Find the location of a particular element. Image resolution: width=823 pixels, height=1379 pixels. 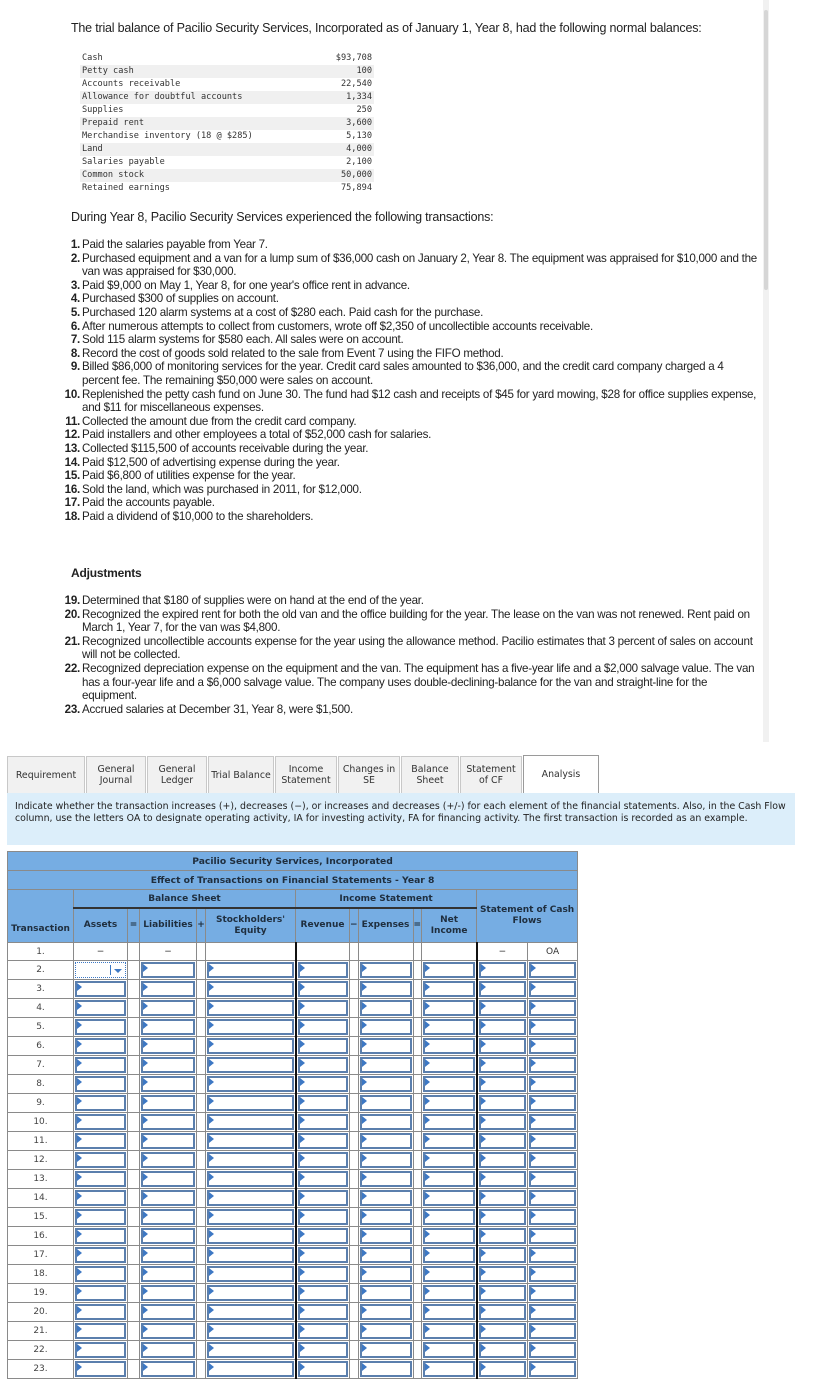

tab-requirement: Requirement is located at coordinates (46, 775).